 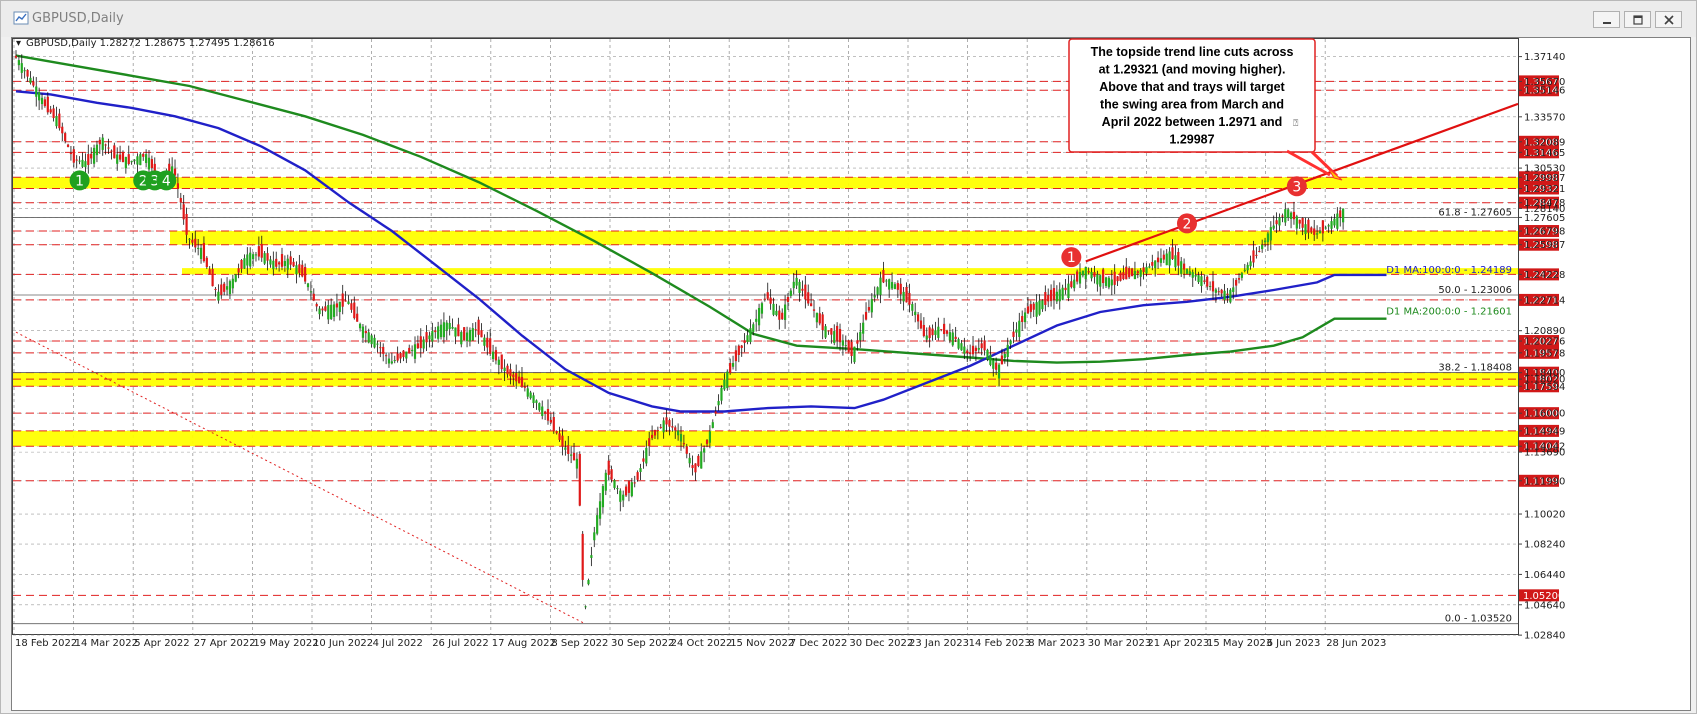 What do you see at coordinates (1296, 124) in the screenshot?
I see `annotation-glyph: ⍰` at bounding box center [1296, 124].